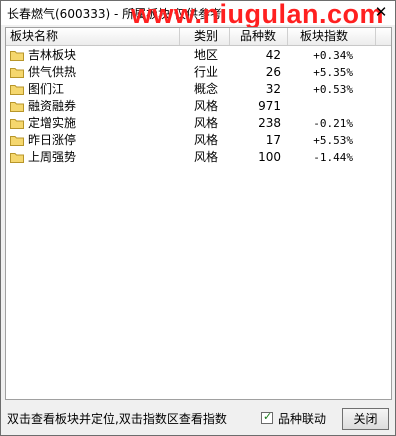  I want to click on table-row: 融资融券 风格 971, so click(198, 106).